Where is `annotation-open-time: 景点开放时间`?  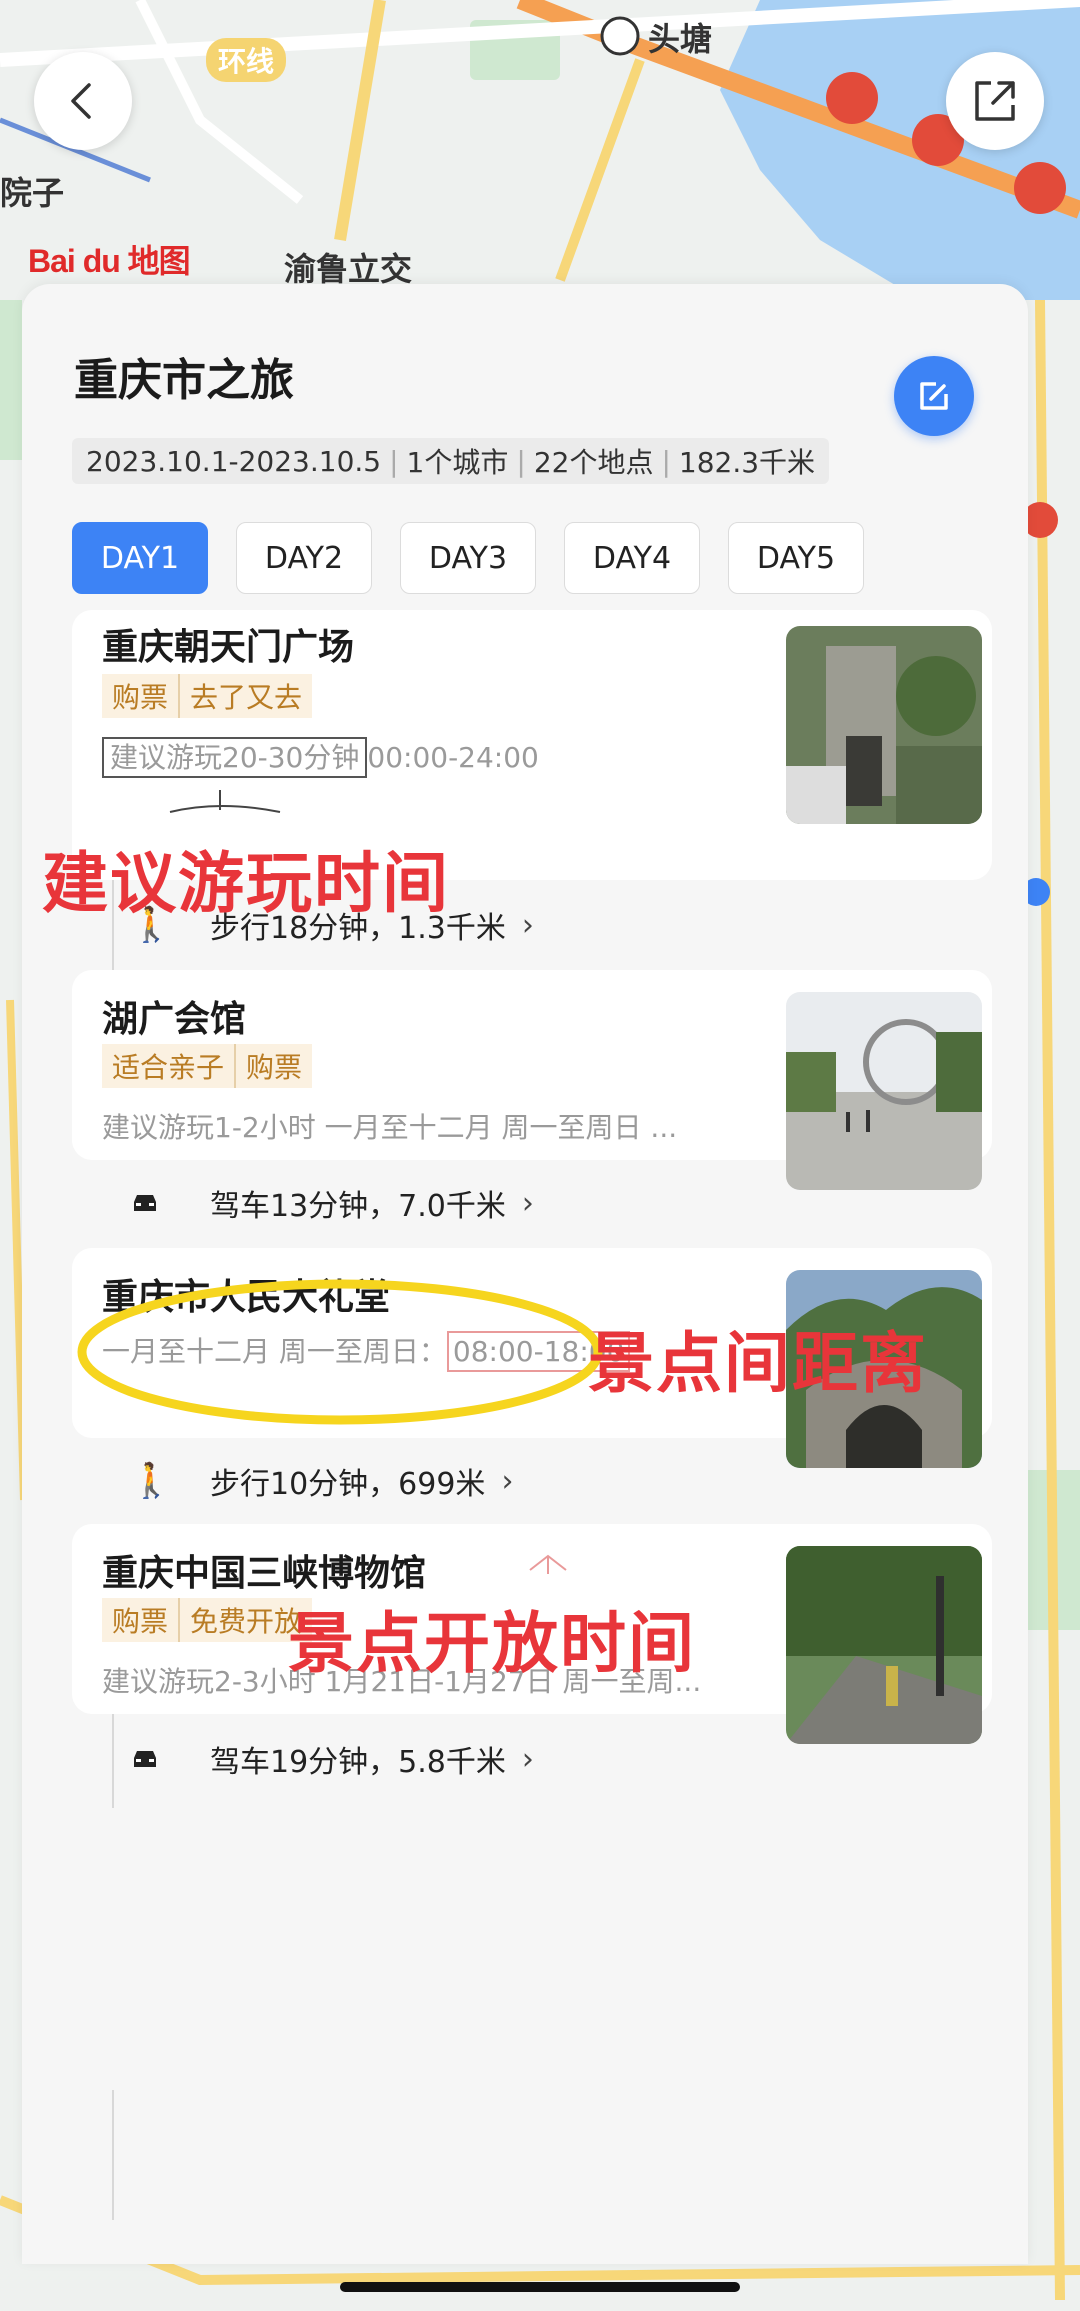
annotation-open-time: 景点开放时间 is located at coordinates (492, 1643).